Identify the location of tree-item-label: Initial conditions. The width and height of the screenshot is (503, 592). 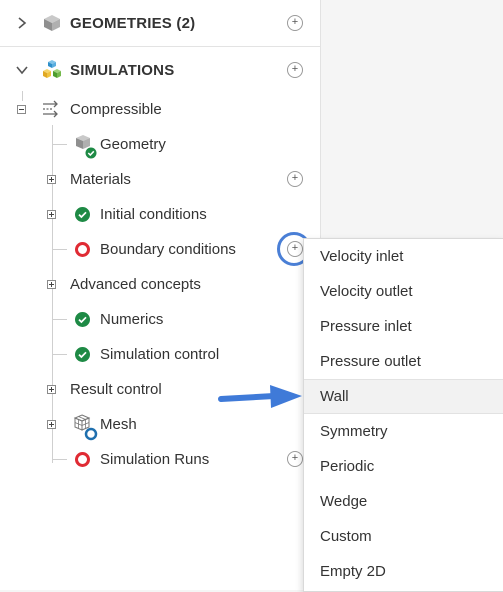
(153, 214).